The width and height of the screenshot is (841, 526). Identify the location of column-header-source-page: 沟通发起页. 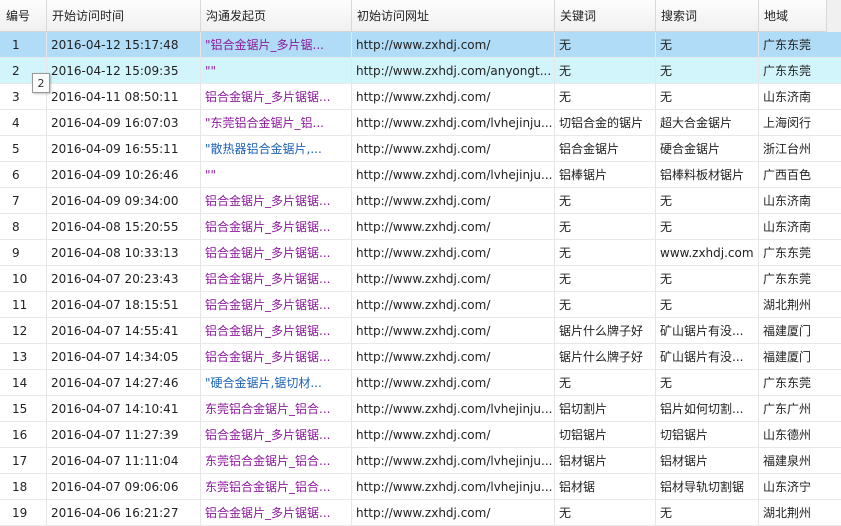
(276, 15).